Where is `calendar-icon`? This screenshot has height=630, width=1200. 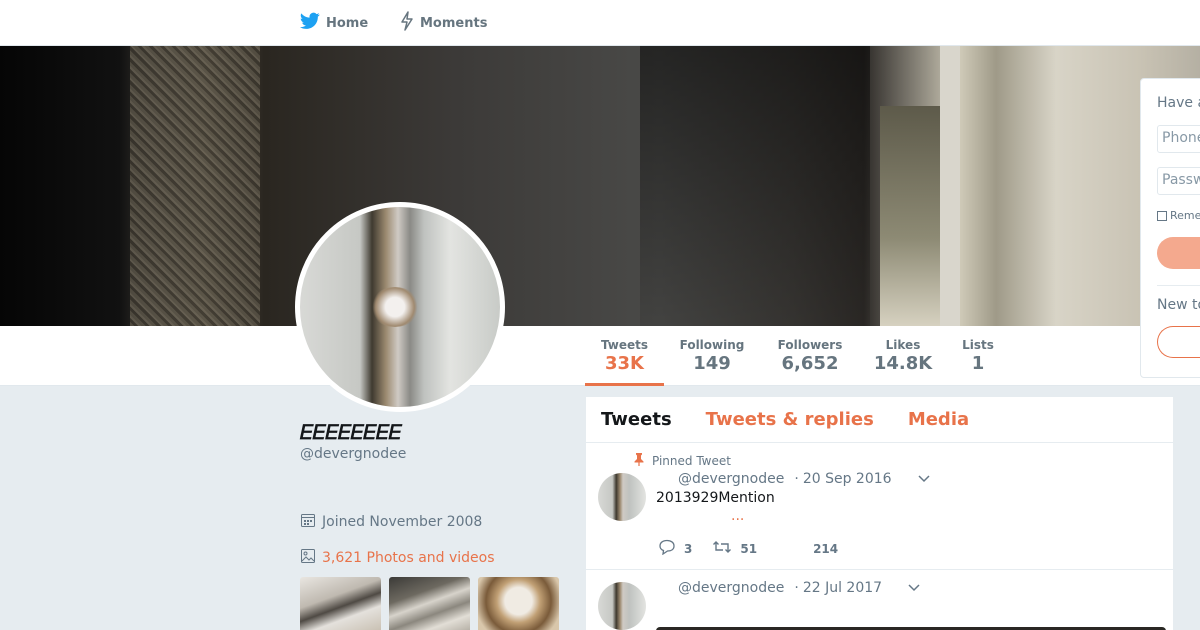
calendar-icon is located at coordinates (311, 522).